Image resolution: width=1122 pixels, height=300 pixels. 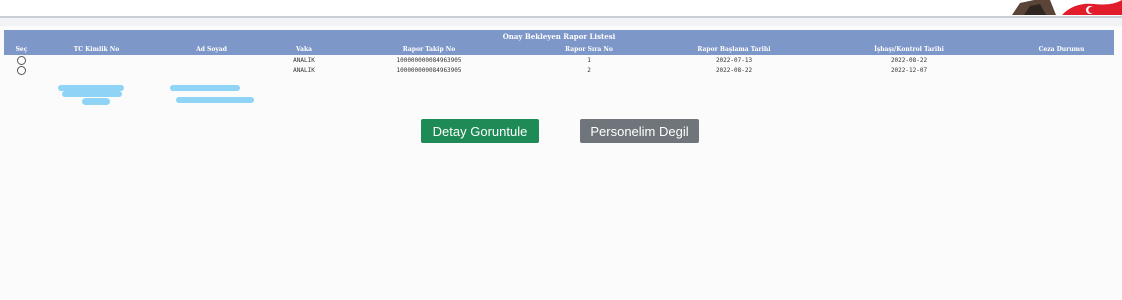 What do you see at coordinates (304, 49) in the screenshot?
I see `column-header-case: Vaka` at bounding box center [304, 49].